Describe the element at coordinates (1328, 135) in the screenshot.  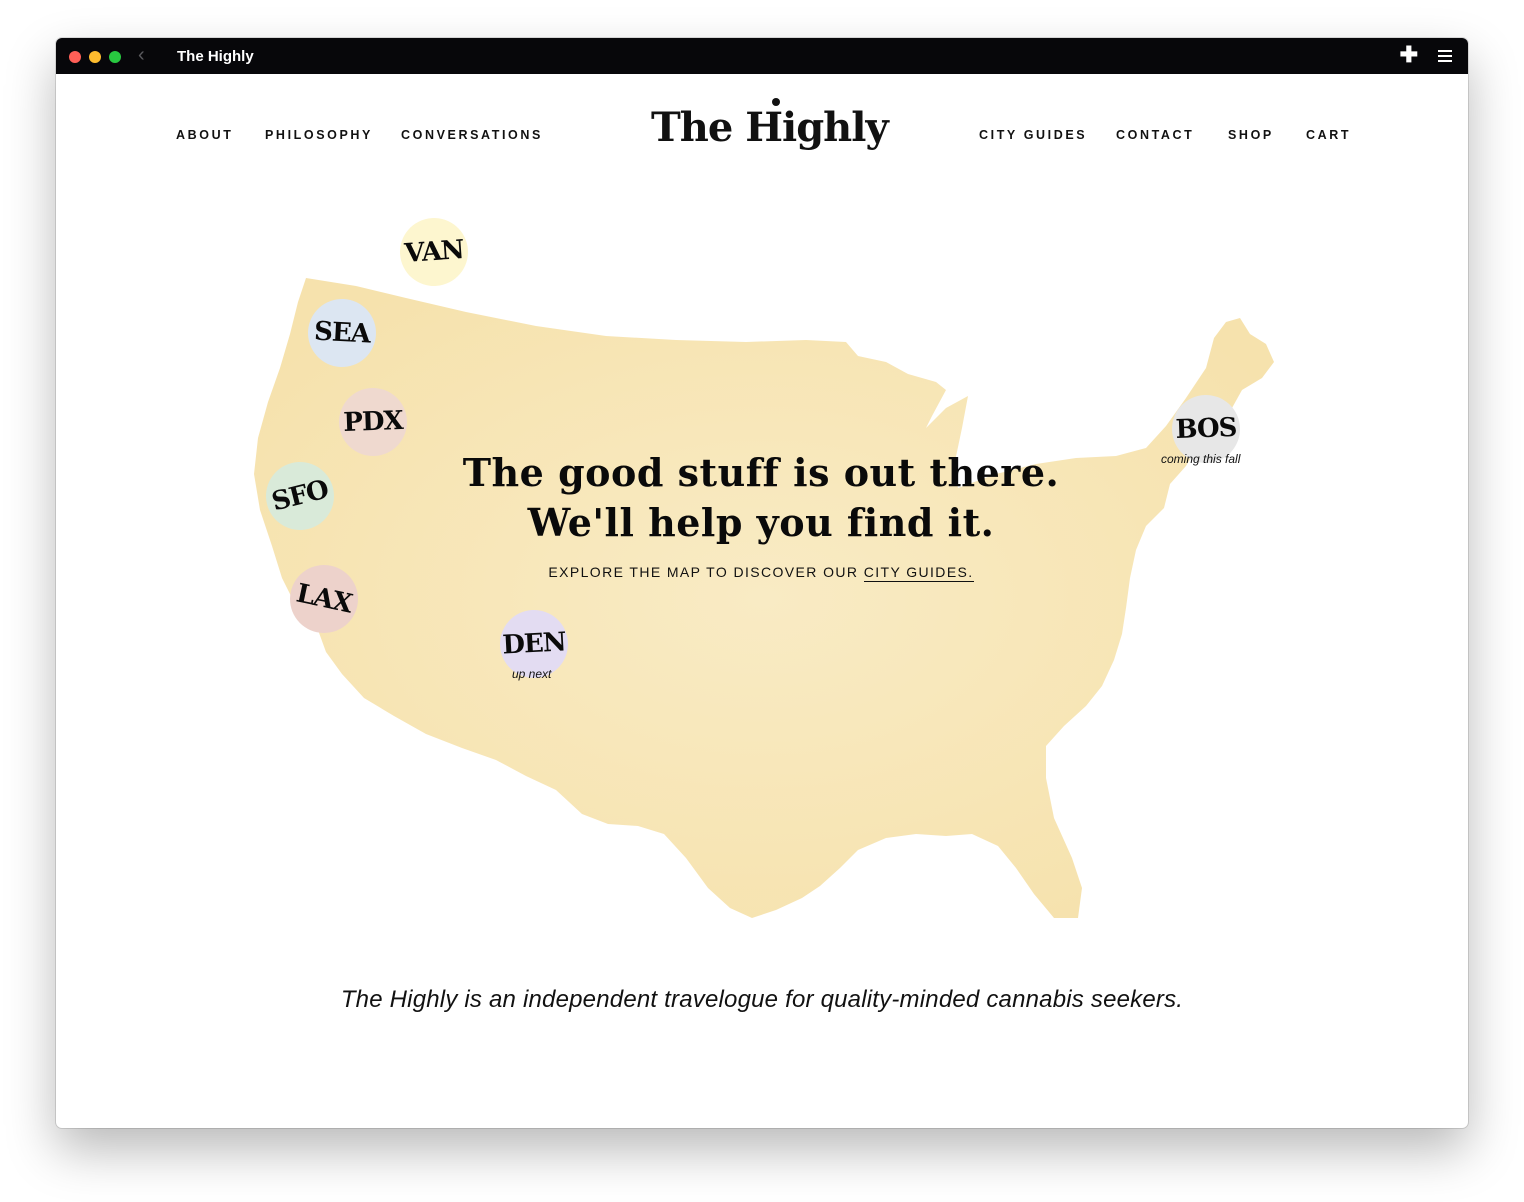
I see `nav-cart: CART` at that location.